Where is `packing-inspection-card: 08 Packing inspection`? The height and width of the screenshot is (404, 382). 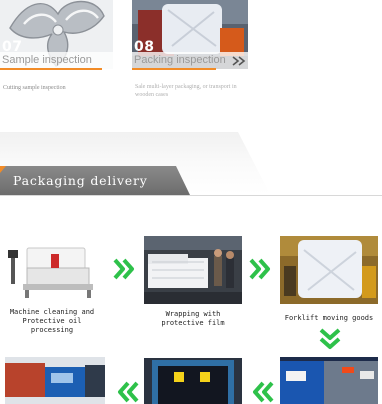
packing-inspection-card: 08 Packing inspection is located at coordinates (190, 34).